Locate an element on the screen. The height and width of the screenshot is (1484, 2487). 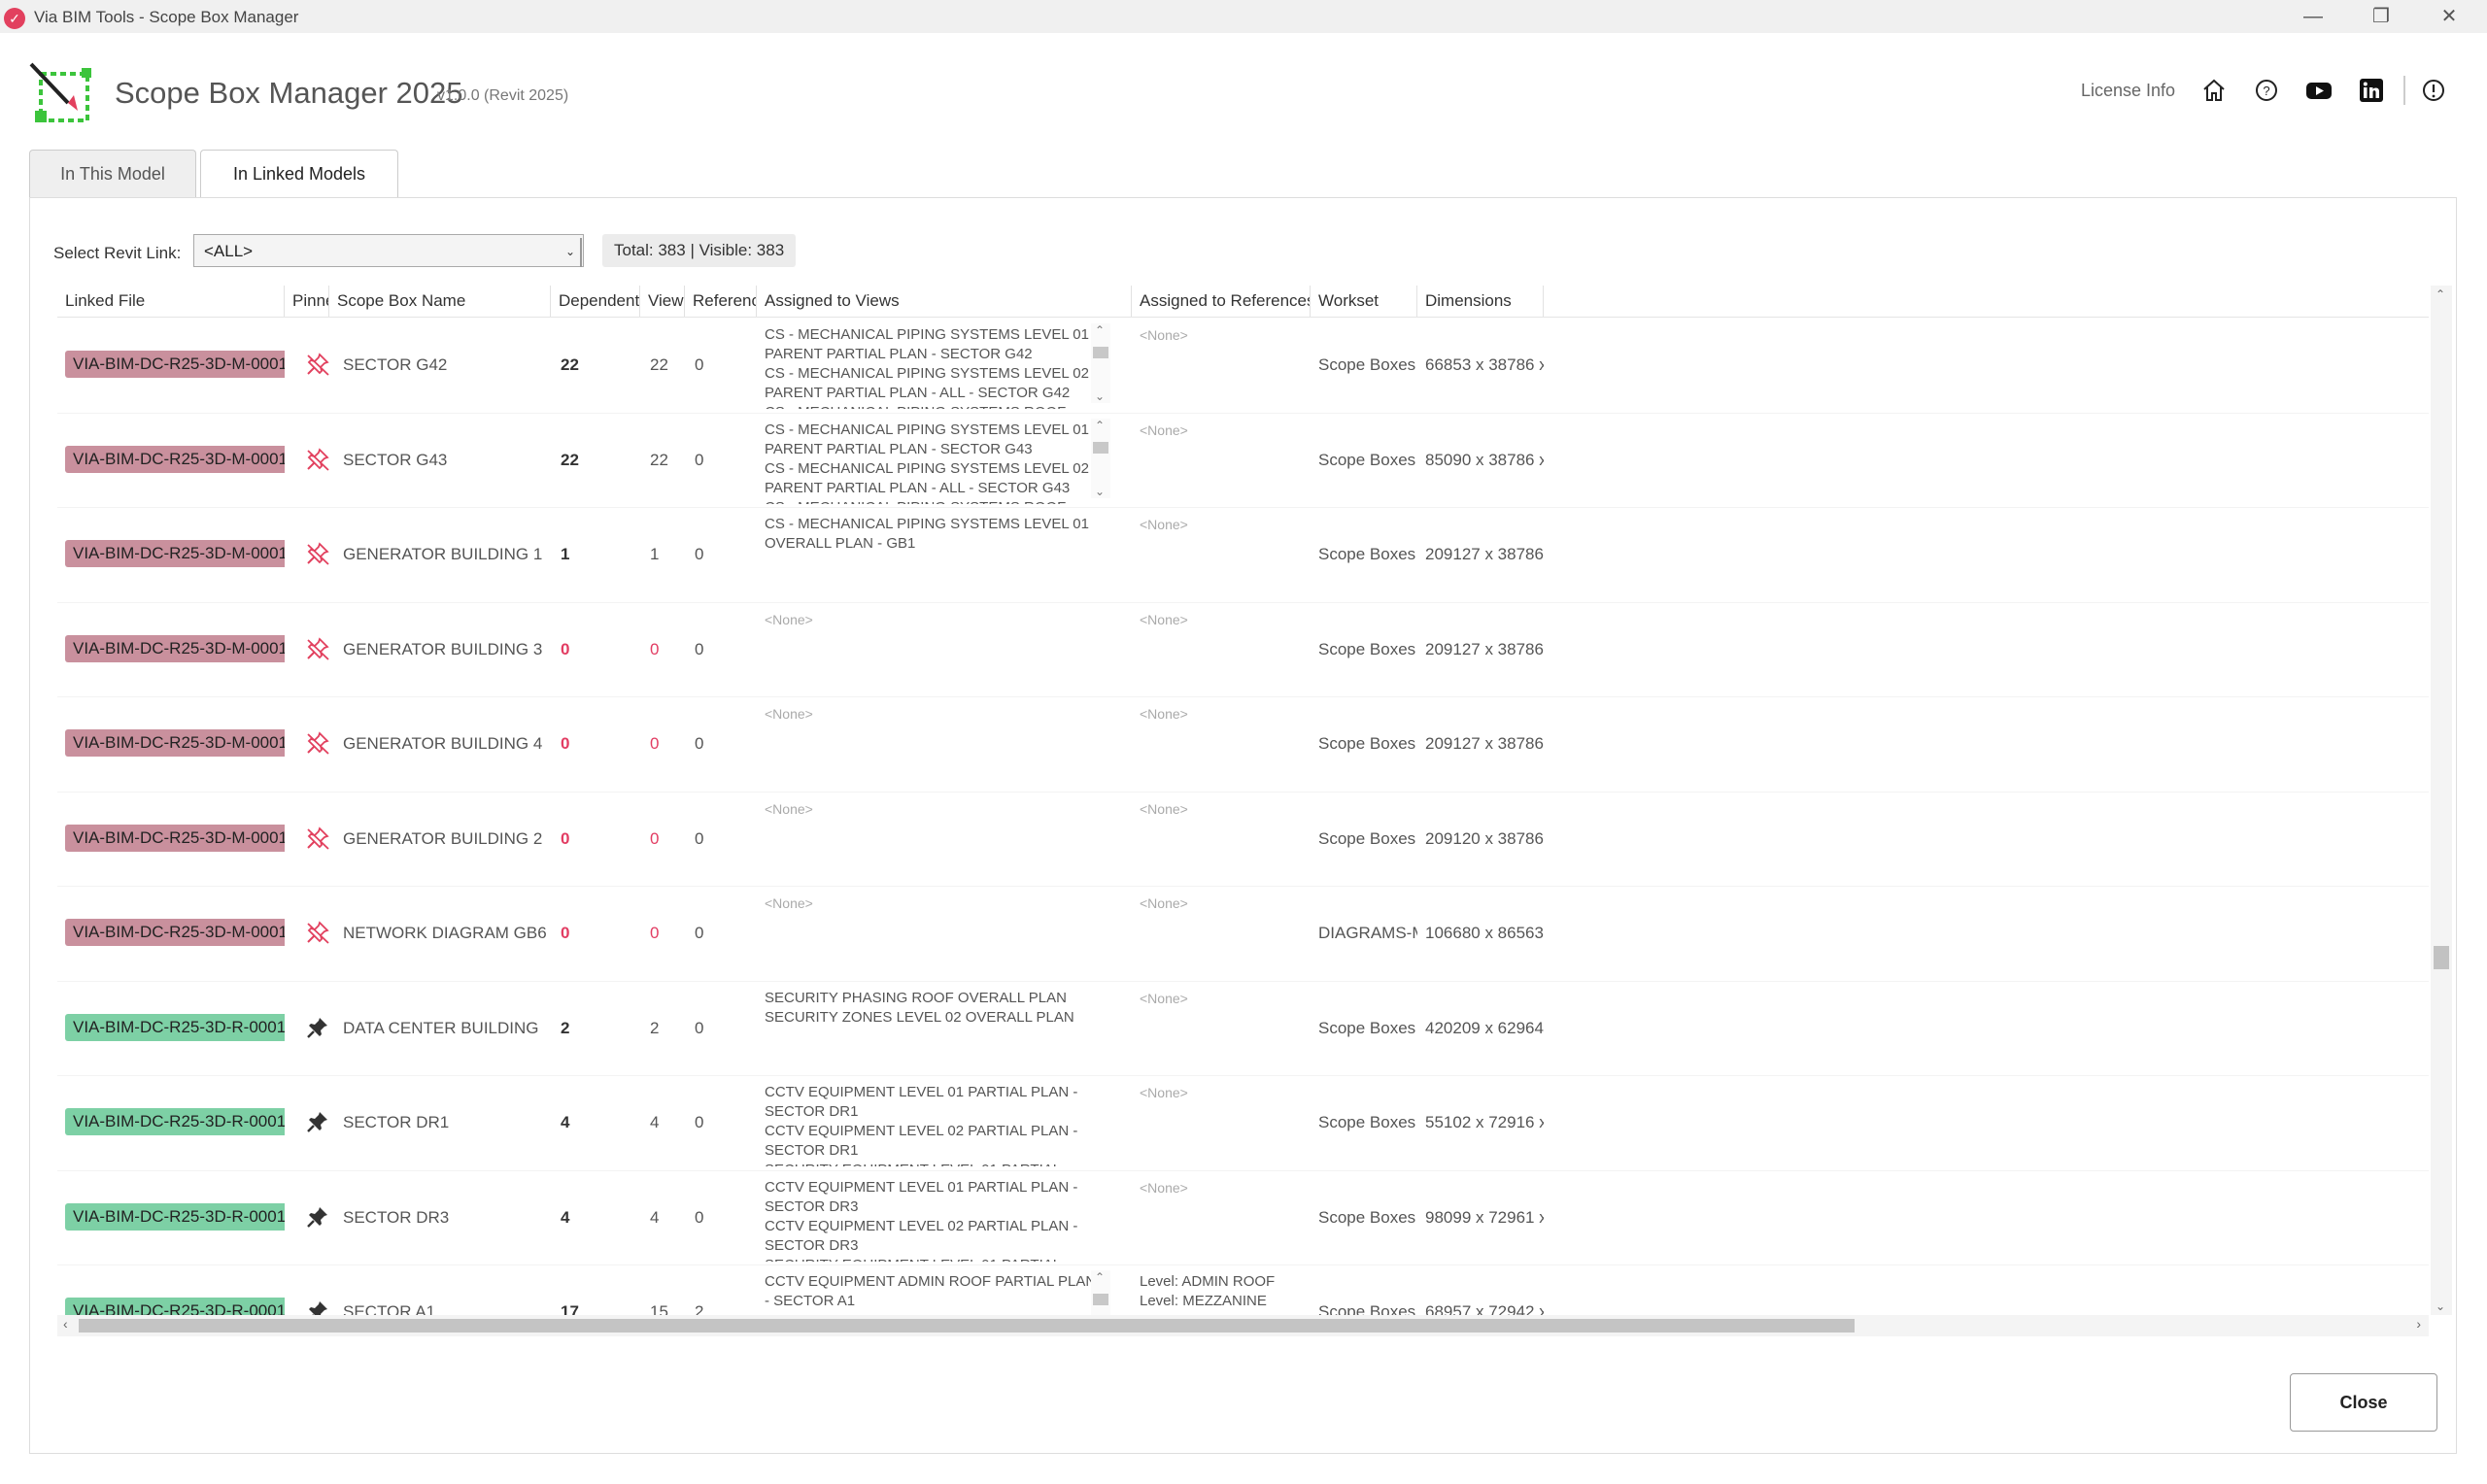
tab-in-linked-models: In Linked Models is located at coordinates (299, 174).